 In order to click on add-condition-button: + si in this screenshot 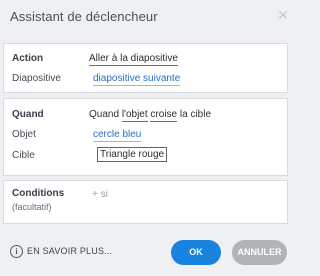, I will do `click(100, 194)`.